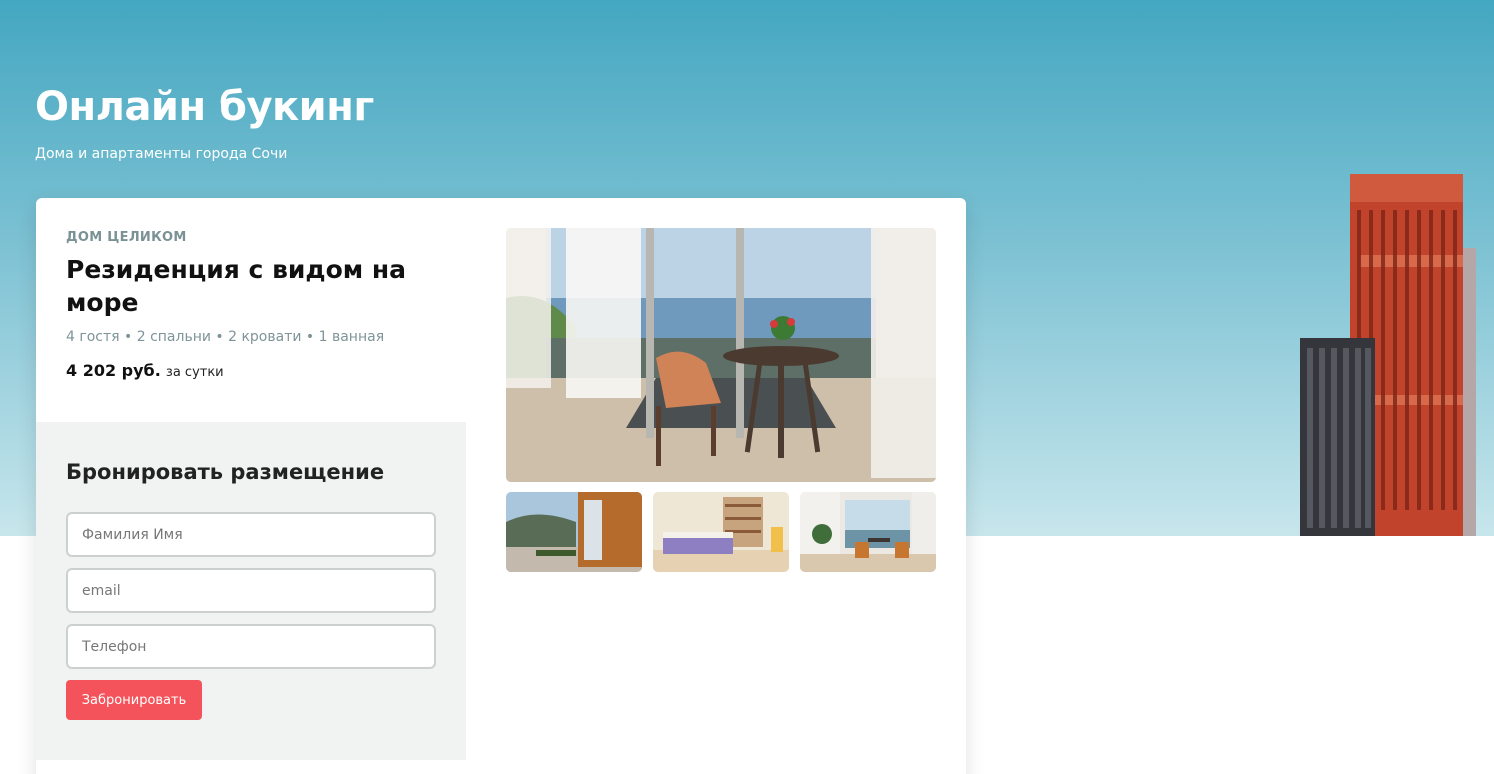  Describe the element at coordinates (126, 237) in the screenshot. I see `listing-type: ДОМ ЦЕЛИКОМ` at that location.